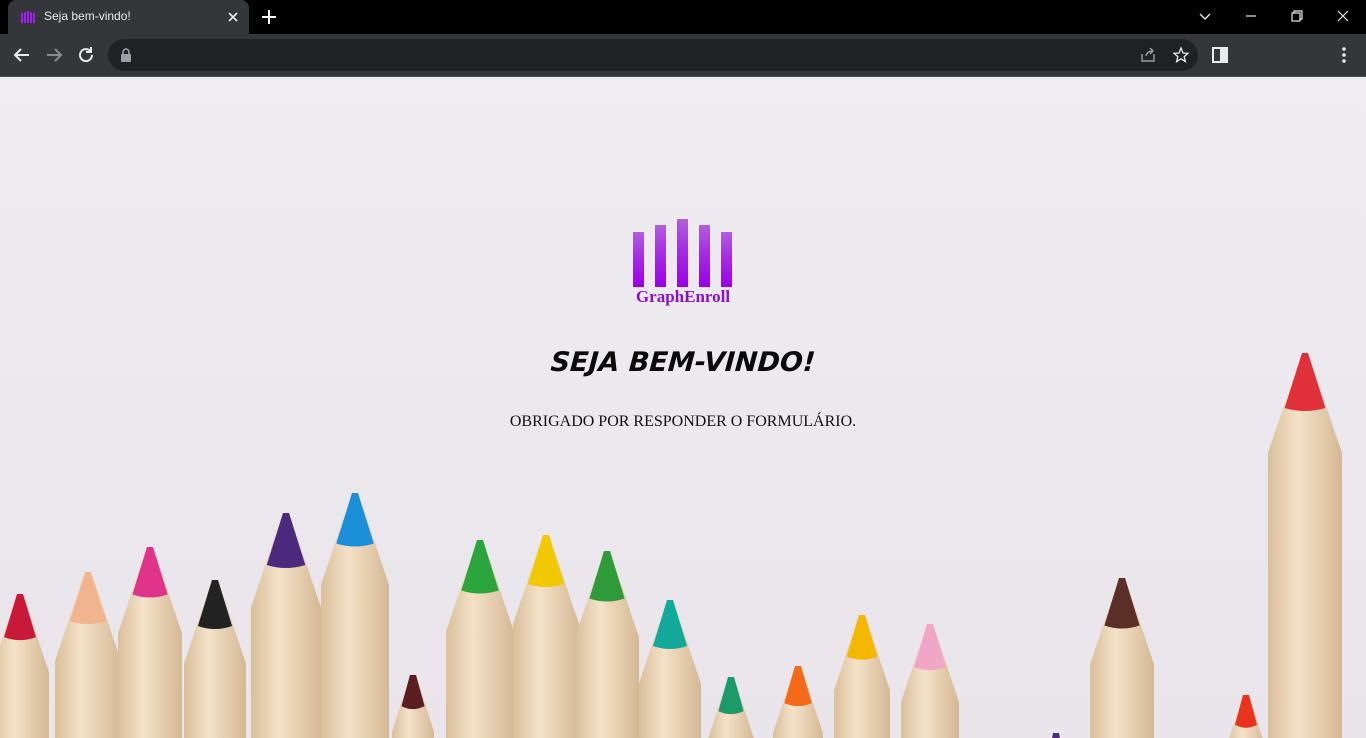  Describe the element at coordinates (1297, 16) in the screenshot. I see `restore-icon` at that location.